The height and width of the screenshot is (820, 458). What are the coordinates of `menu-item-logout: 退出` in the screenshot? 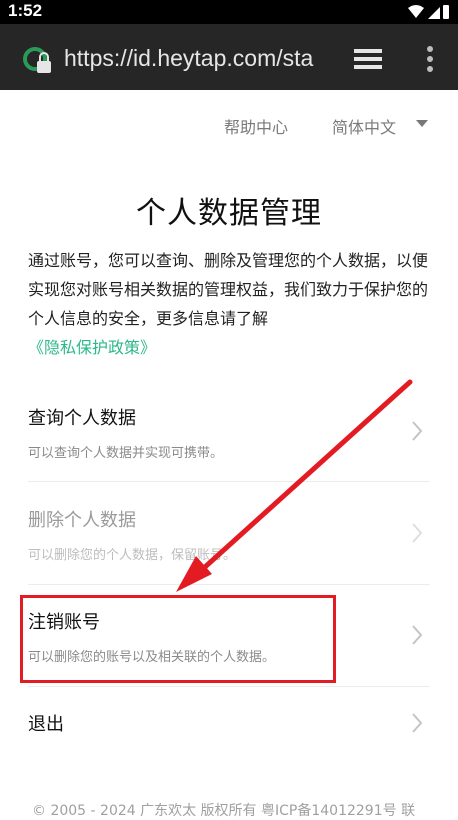 It's located at (229, 725).